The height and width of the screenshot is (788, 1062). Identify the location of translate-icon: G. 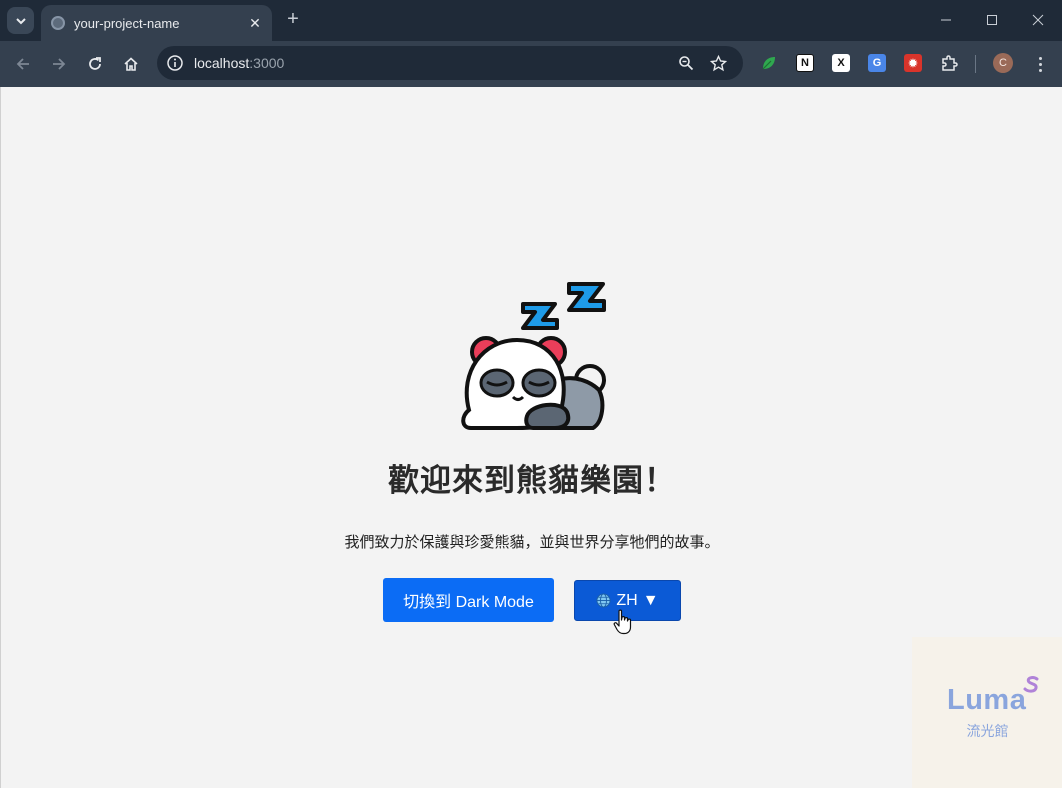
(877, 63).